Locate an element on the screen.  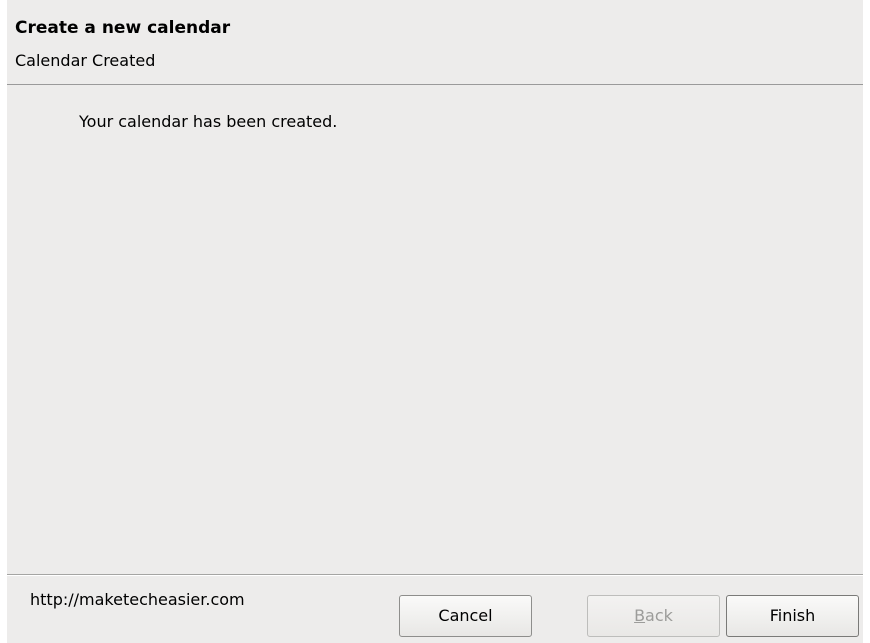
back-button: Back is located at coordinates (653, 616).